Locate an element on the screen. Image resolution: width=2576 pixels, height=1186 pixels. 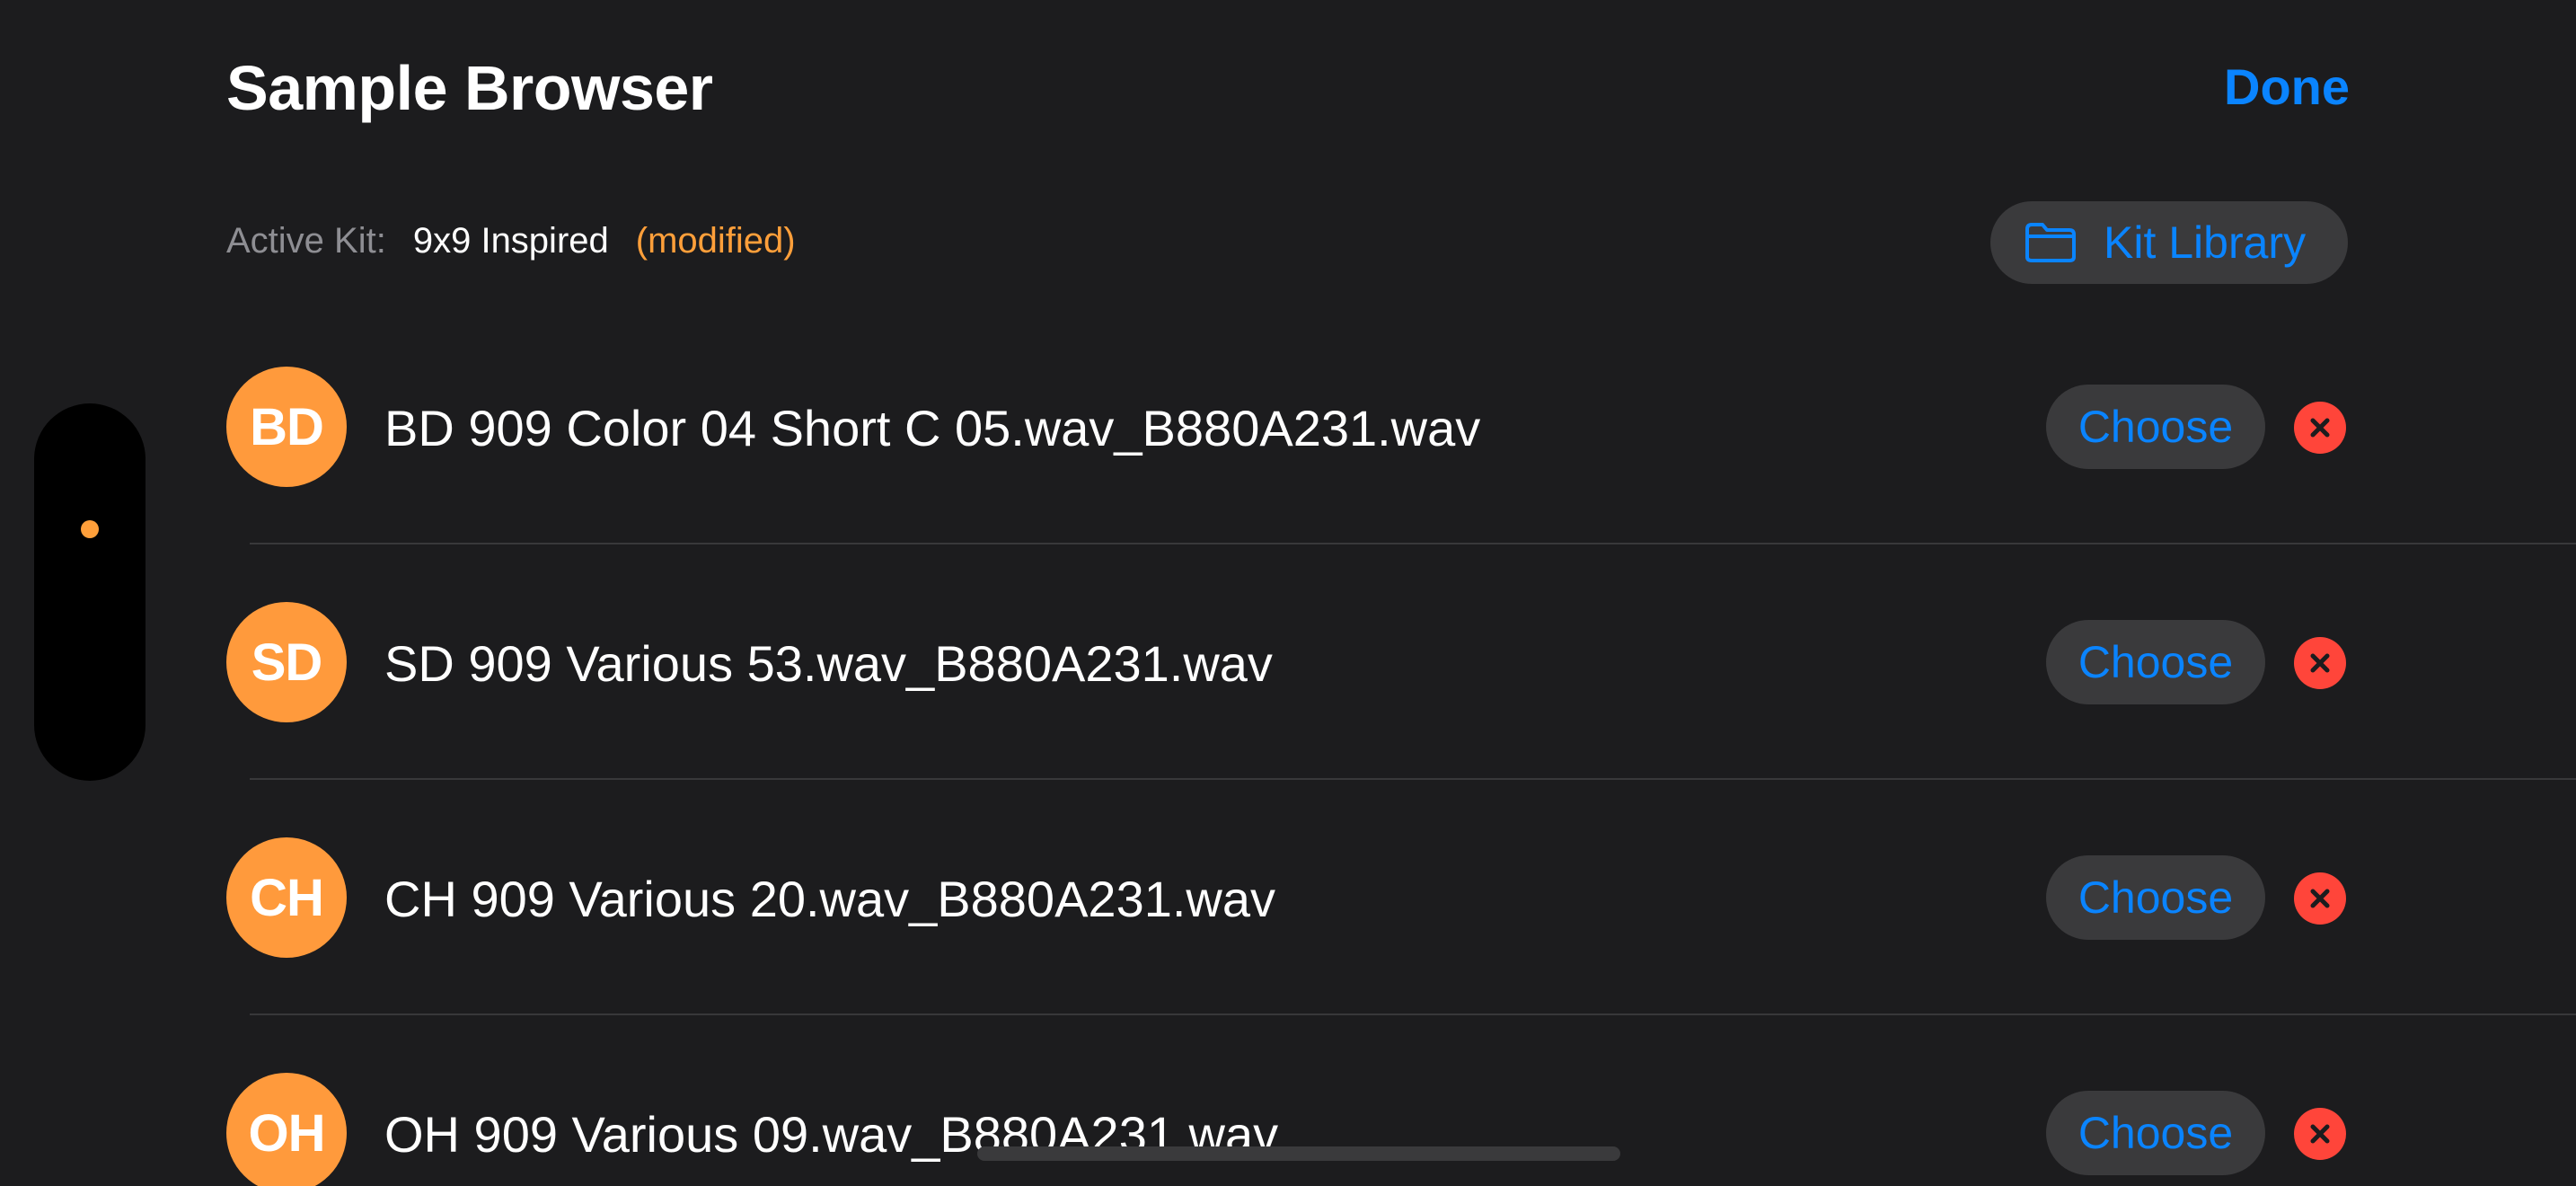
active-kit-label: Active Kit: is located at coordinates (306, 241).